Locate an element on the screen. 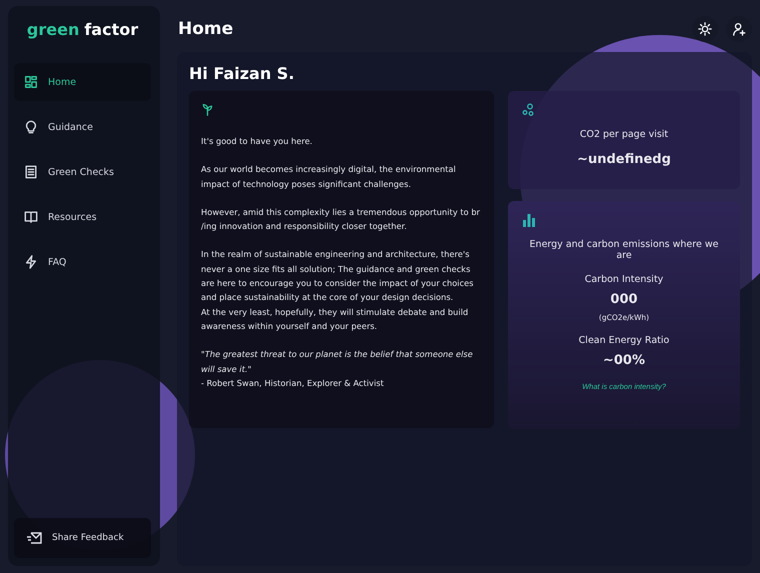  nav-item: Resources is located at coordinates (82, 217).